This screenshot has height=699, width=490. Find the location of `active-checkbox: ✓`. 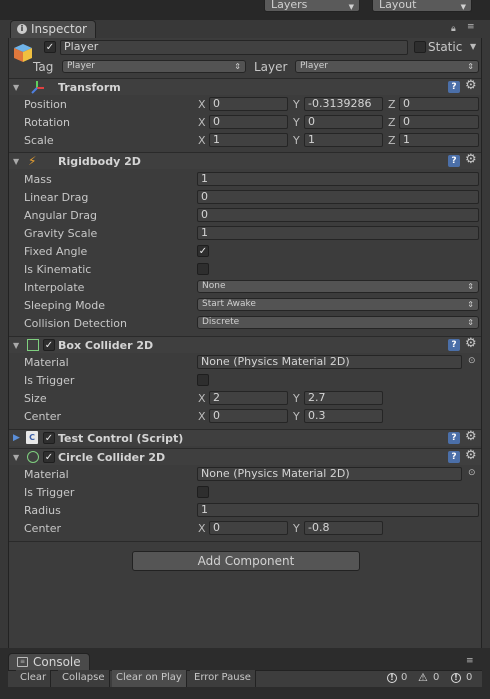

active-checkbox: ✓ is located at coordinates (50, 47).